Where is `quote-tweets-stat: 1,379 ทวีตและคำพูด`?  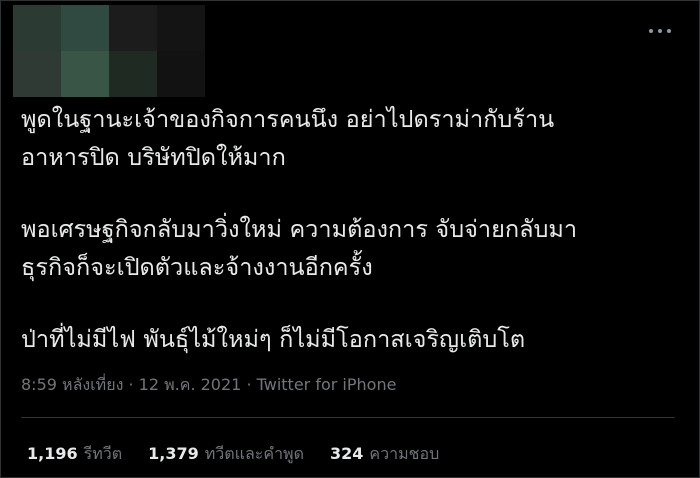 quote-tweets-stat: 1,379 ทวีตและคำพูด is located at coordinates (226, 454).